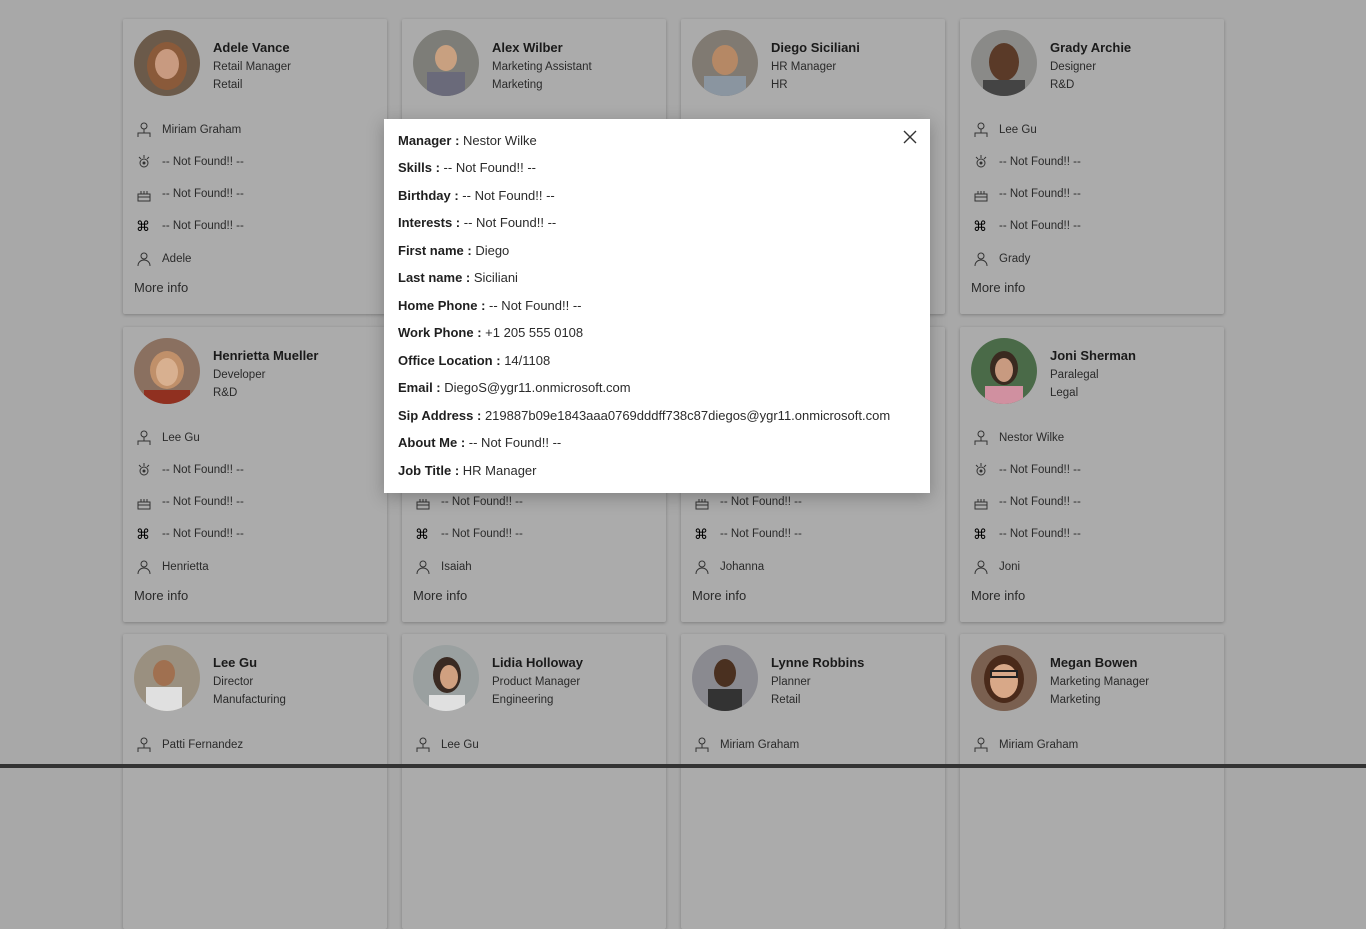  Describe the element at coordinates (779, 85) in the screenshot. I see `person-department: HR` at that location.